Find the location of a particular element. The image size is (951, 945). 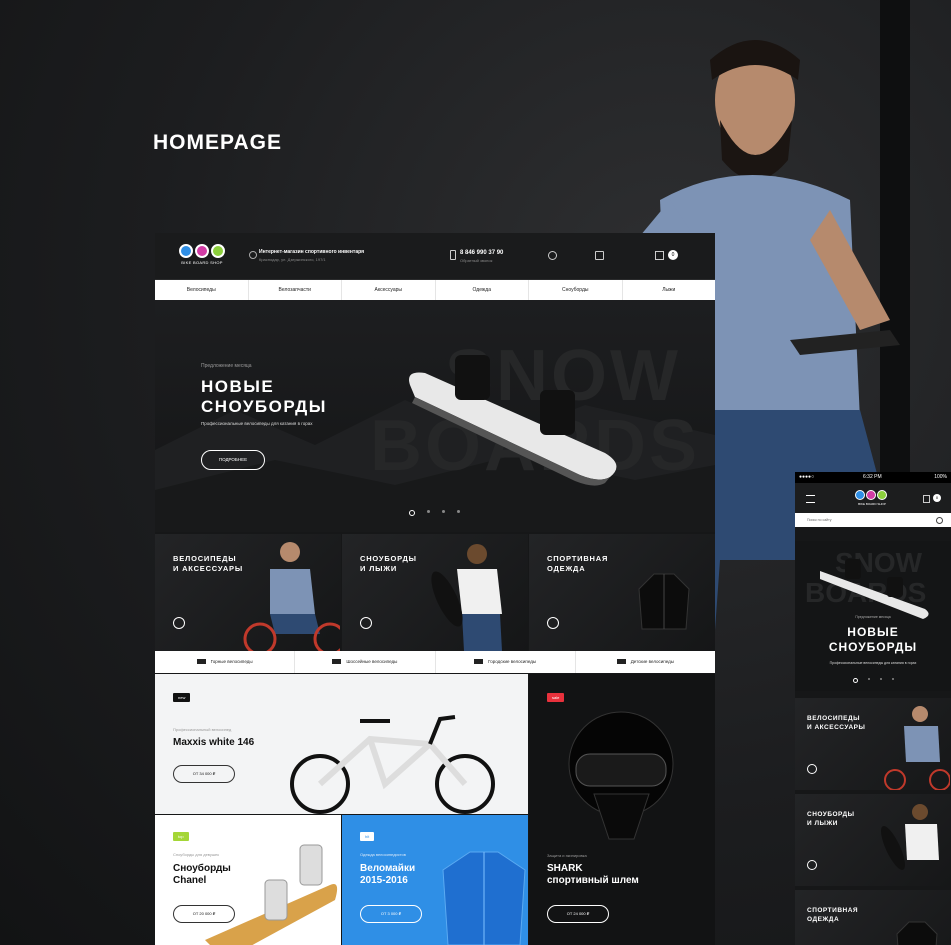

address-text: Краснодар, ул. Дзержинского, 197/1 is located at coordinates (292, 259).